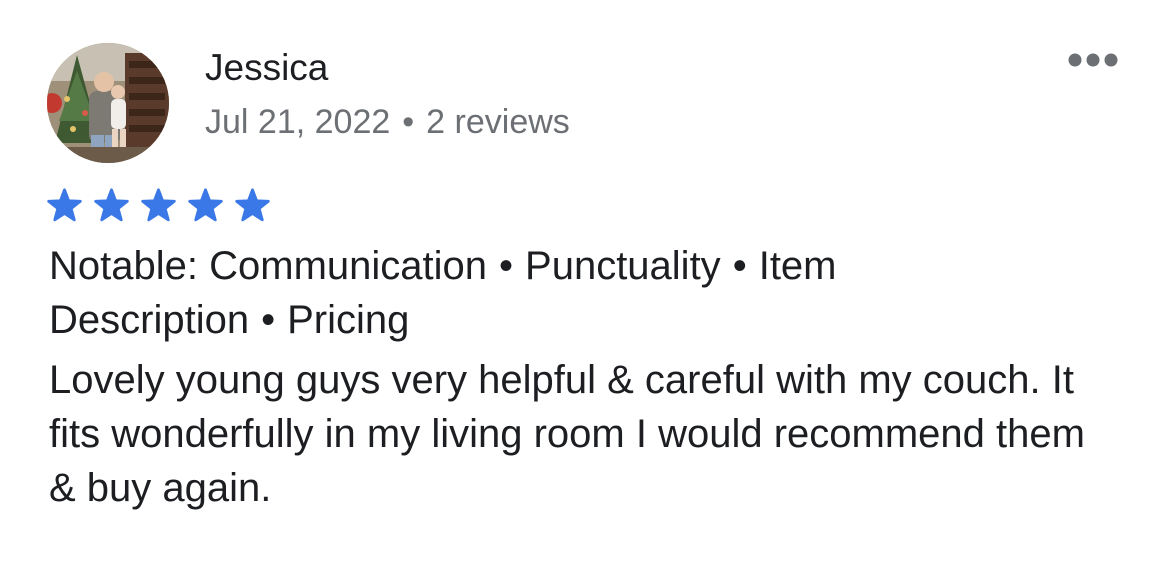 Image resolution: width=1170 pixels, height=567 pixels. I want to click on avatar, so click(108, 103).